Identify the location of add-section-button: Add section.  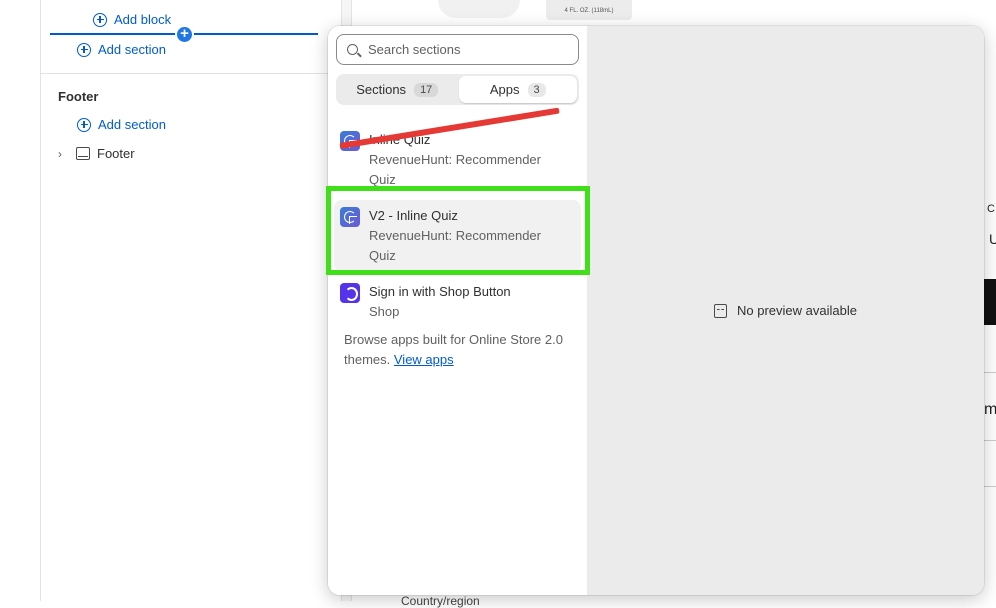
(121, 49).